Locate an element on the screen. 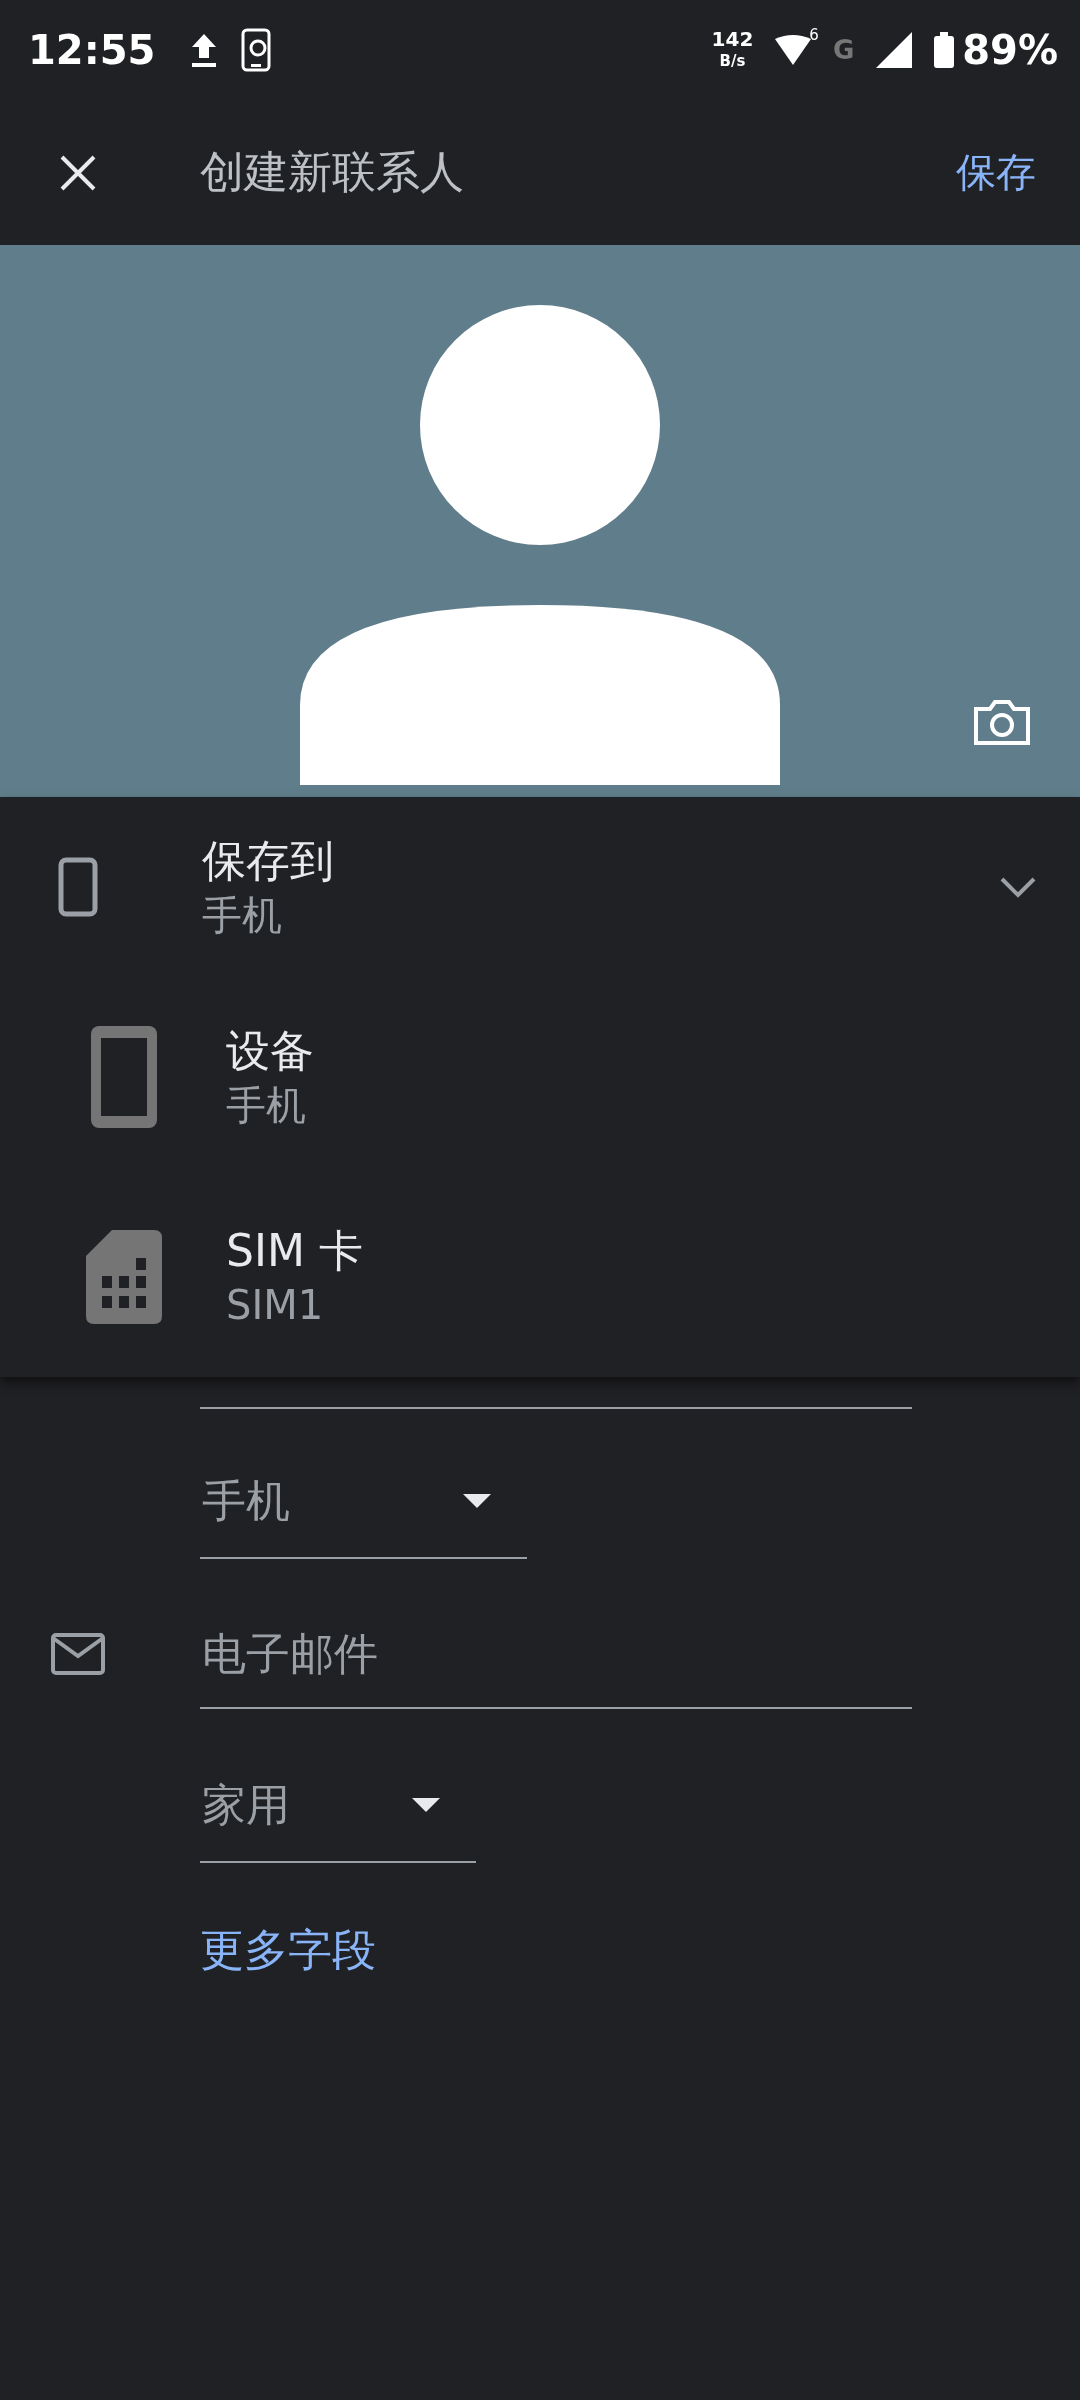  phone-sync-icon is located at coordinates (257, 50).